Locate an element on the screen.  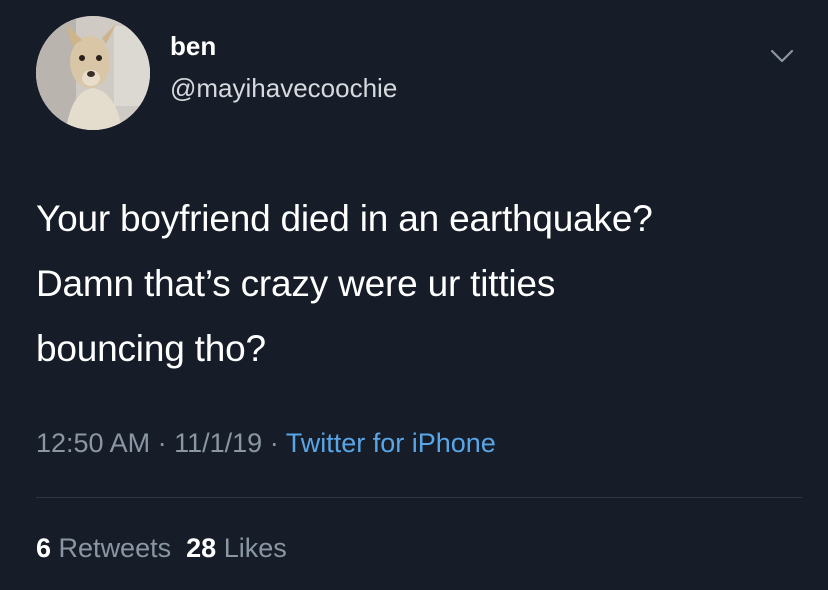
retweets-count: 6 is located at coordinates (44, 548).